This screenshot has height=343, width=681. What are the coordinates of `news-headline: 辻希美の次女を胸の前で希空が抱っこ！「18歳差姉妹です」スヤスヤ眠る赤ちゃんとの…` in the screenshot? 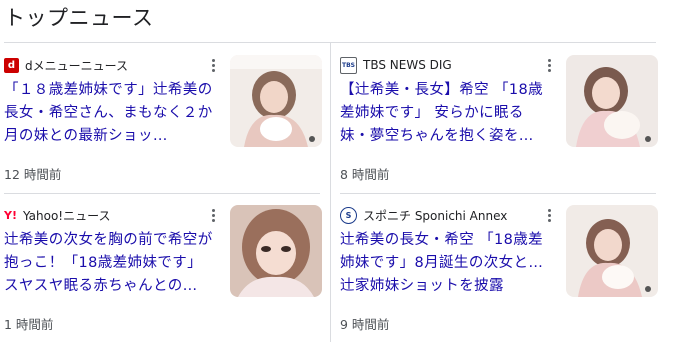 It's located at (110, 263).